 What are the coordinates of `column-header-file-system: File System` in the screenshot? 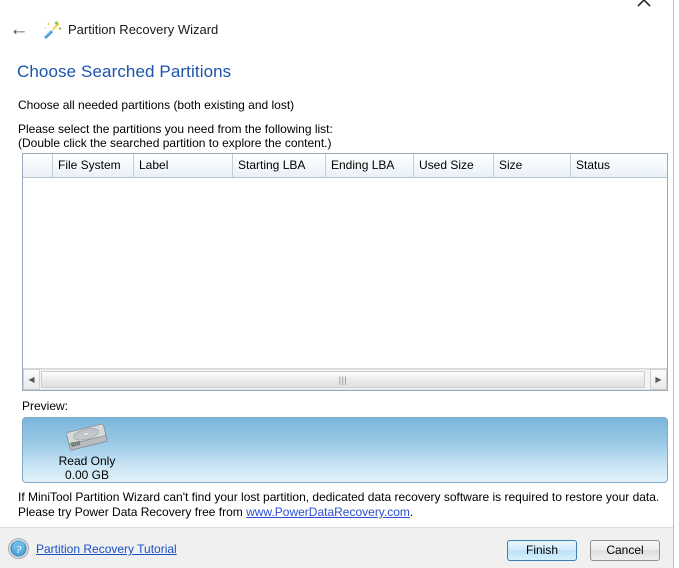 It's located at (93, 165).